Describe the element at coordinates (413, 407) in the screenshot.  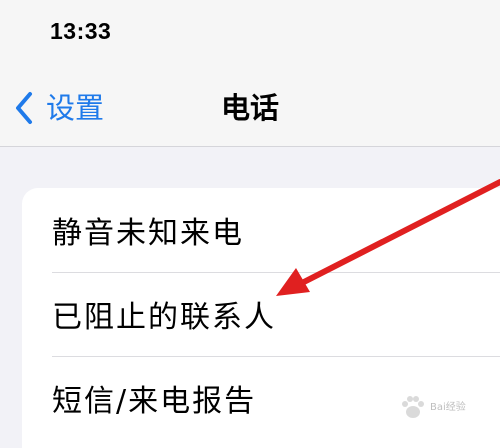
I see `paw-icon` at that location.